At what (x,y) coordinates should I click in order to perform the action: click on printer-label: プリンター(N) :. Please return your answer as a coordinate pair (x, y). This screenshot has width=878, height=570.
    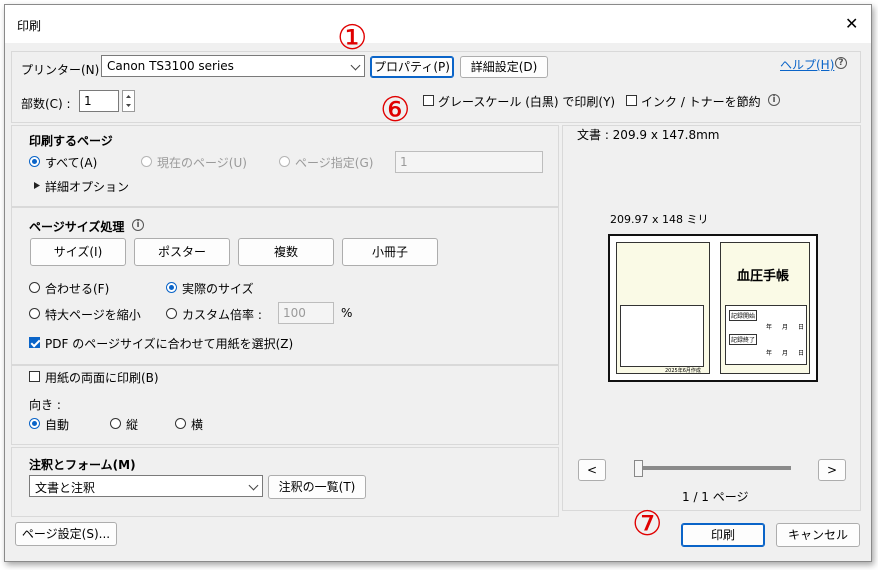
    Looking at the image, I should click on (64, 70).